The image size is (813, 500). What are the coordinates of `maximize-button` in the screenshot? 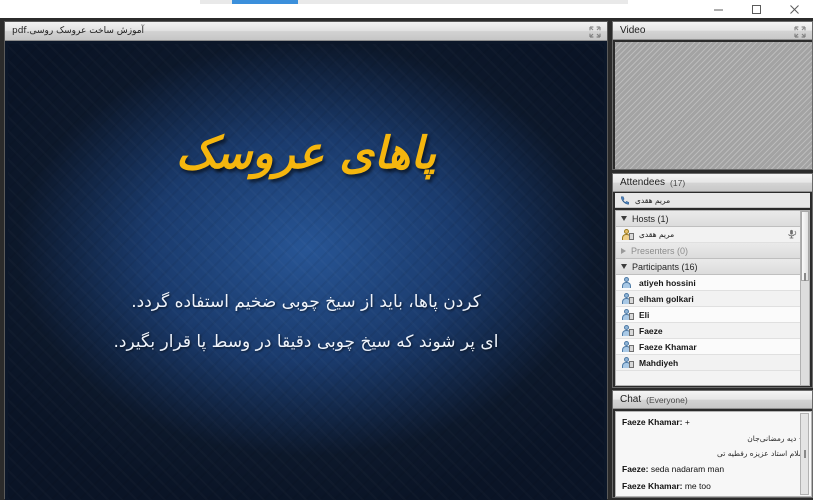 It's located at (756, 9).